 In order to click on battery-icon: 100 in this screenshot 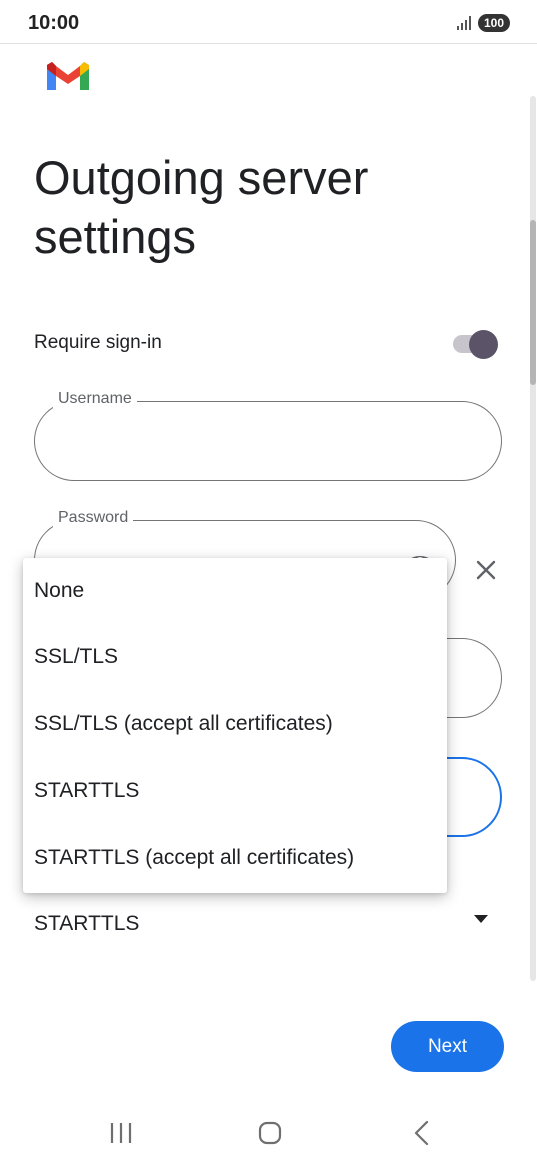, I will do `click(494, 23)`.